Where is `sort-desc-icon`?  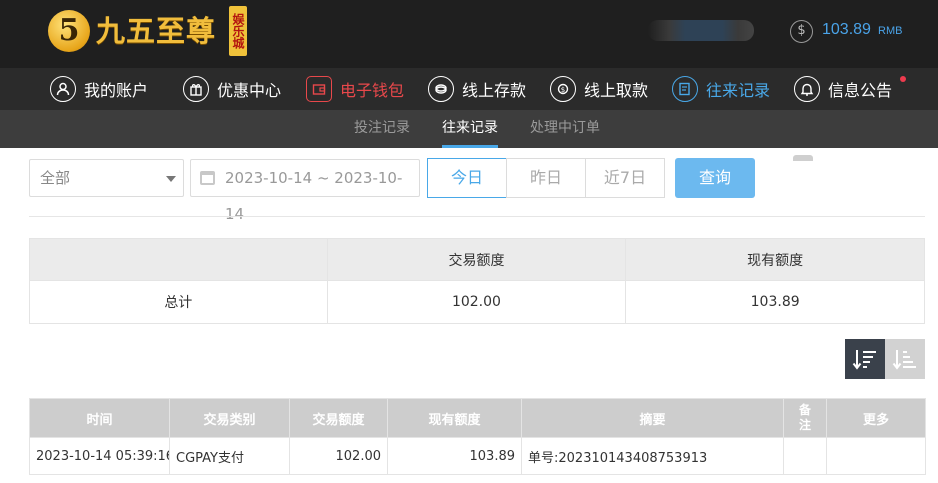 sort-desc-icon is located at coordinates (864, 360).